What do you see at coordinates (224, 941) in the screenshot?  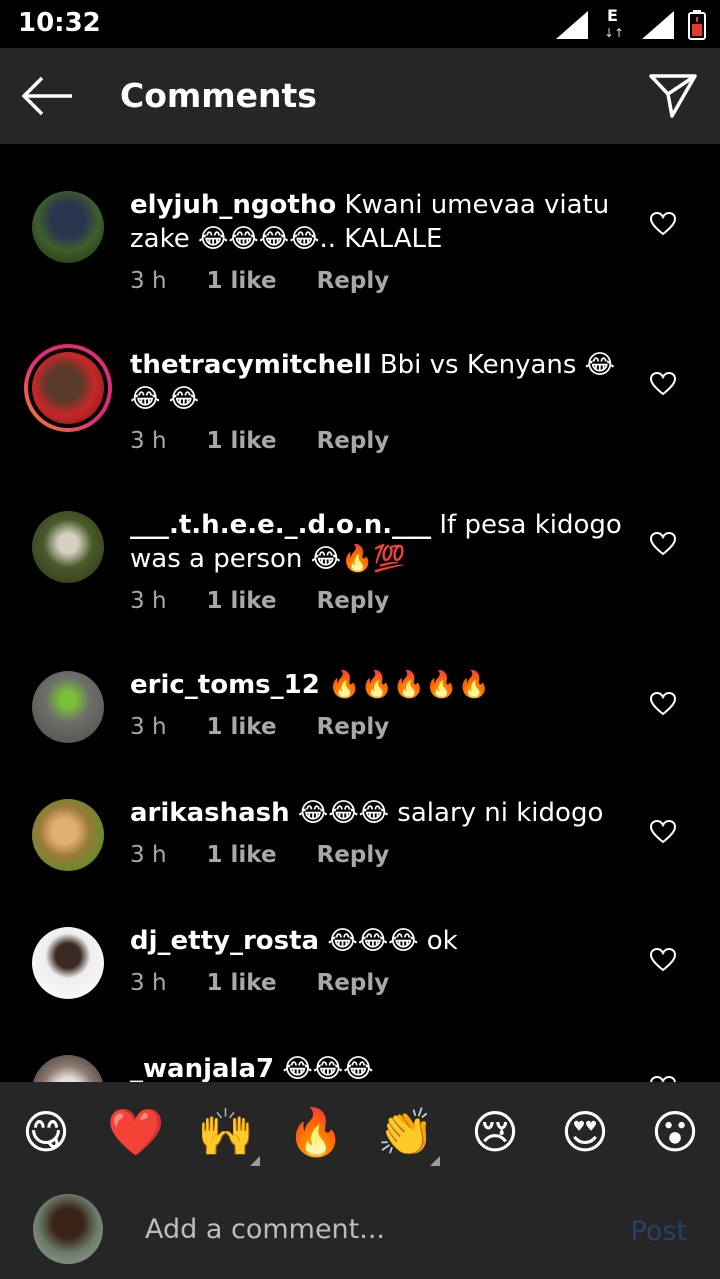 I see `comment-username: dj_etty_rosta` at bounding box center [224, 941].